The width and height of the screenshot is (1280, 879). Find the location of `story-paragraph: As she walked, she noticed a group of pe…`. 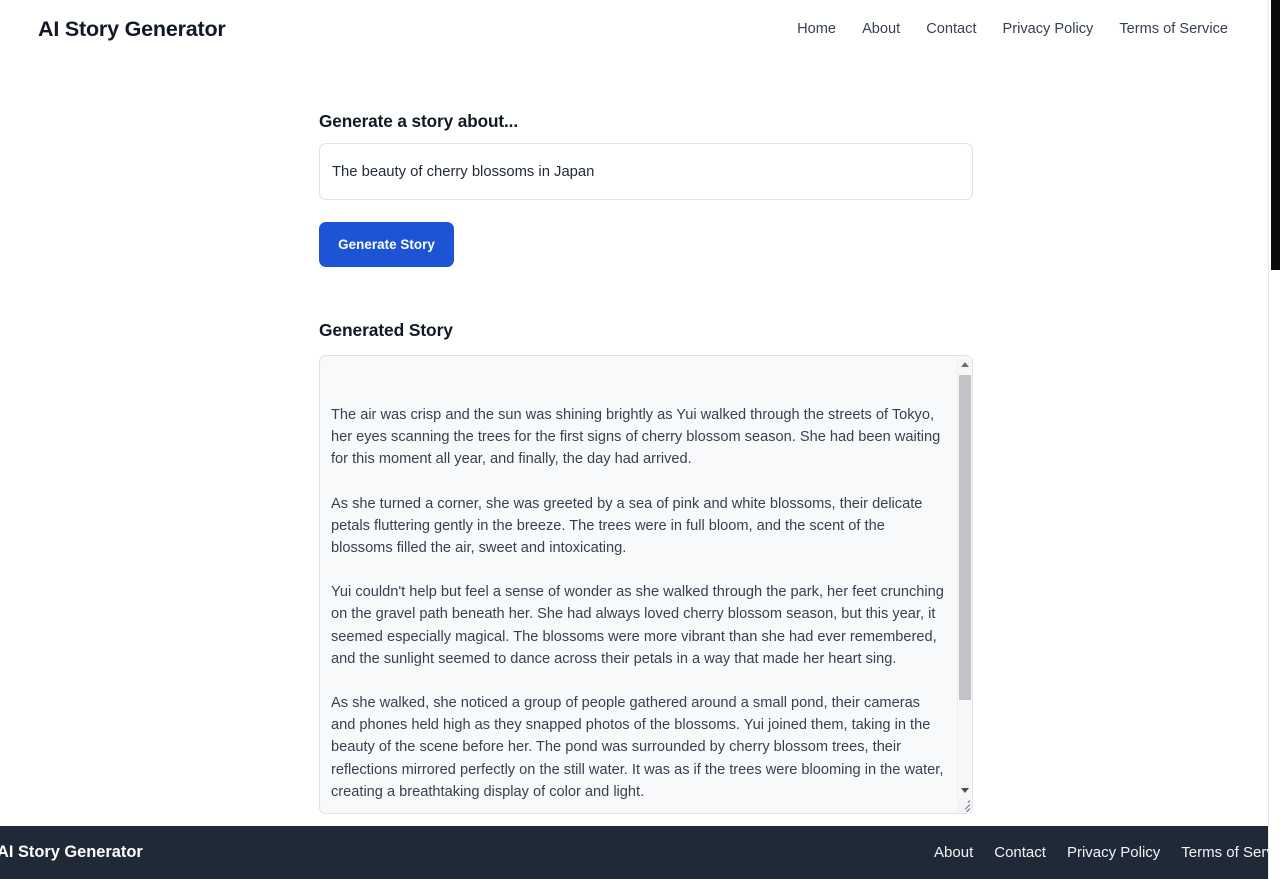

story-paragraph: As she walked, she noticed a group of pe… is located at coordinates (637, 747).